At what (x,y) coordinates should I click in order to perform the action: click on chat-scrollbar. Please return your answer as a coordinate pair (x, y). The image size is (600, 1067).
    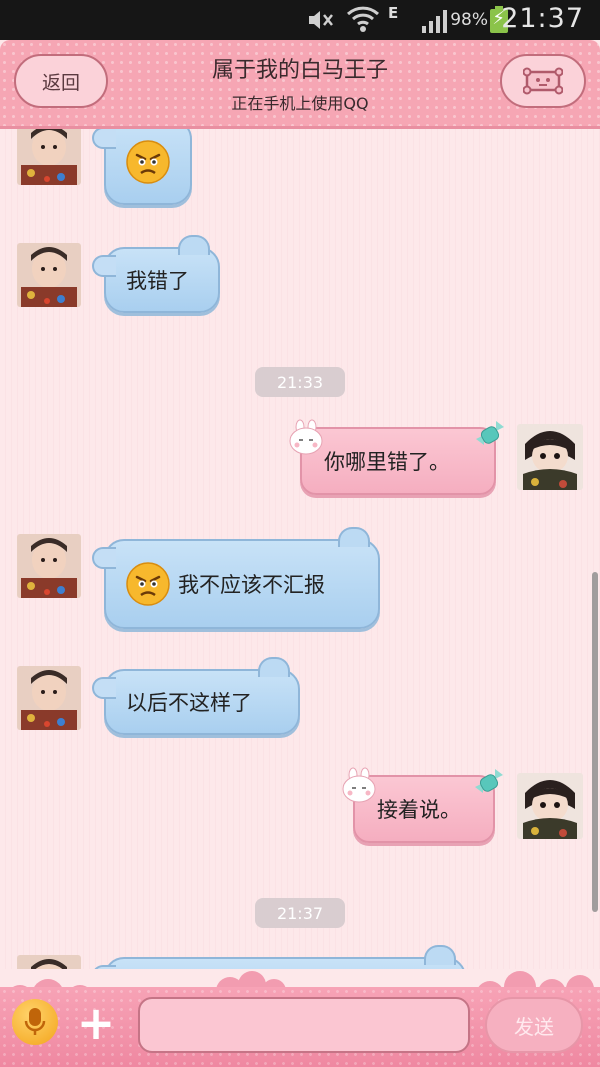
    Looking at the image, I should click on (595, 742).